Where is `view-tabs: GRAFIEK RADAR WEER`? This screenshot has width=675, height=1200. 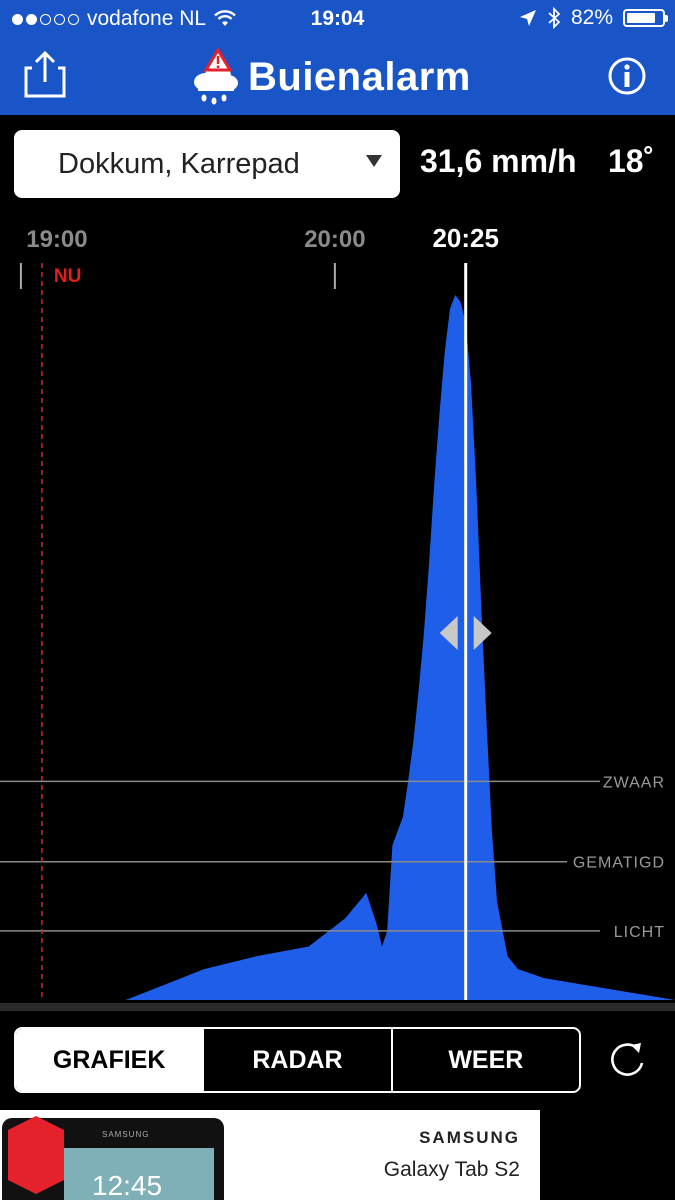 view-tabs: GRAFIEK RADAR WEER is located at coordinates (297, 1060).